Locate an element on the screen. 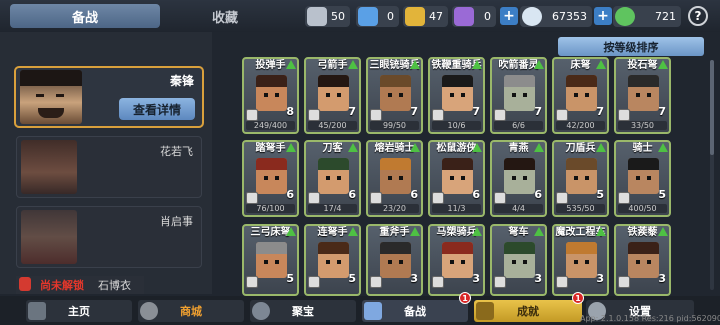  nav-home-label: 主页 is located at coordinates (79, 311).